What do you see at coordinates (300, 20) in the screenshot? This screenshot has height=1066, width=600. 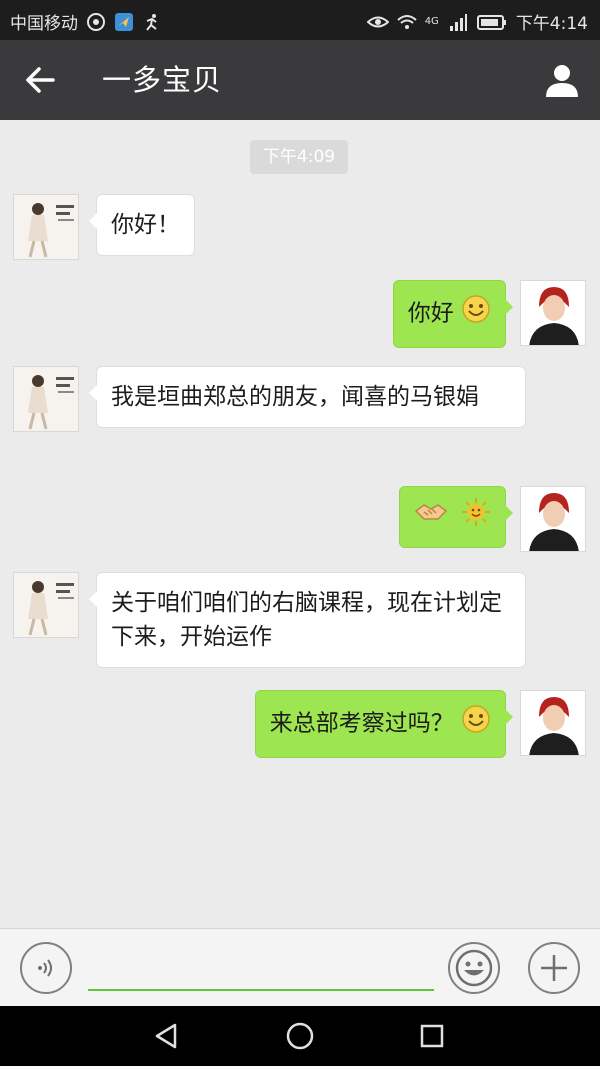 I see `status-bar: 中国移动 4G 下午4:14` at bounding box center [300, 20].